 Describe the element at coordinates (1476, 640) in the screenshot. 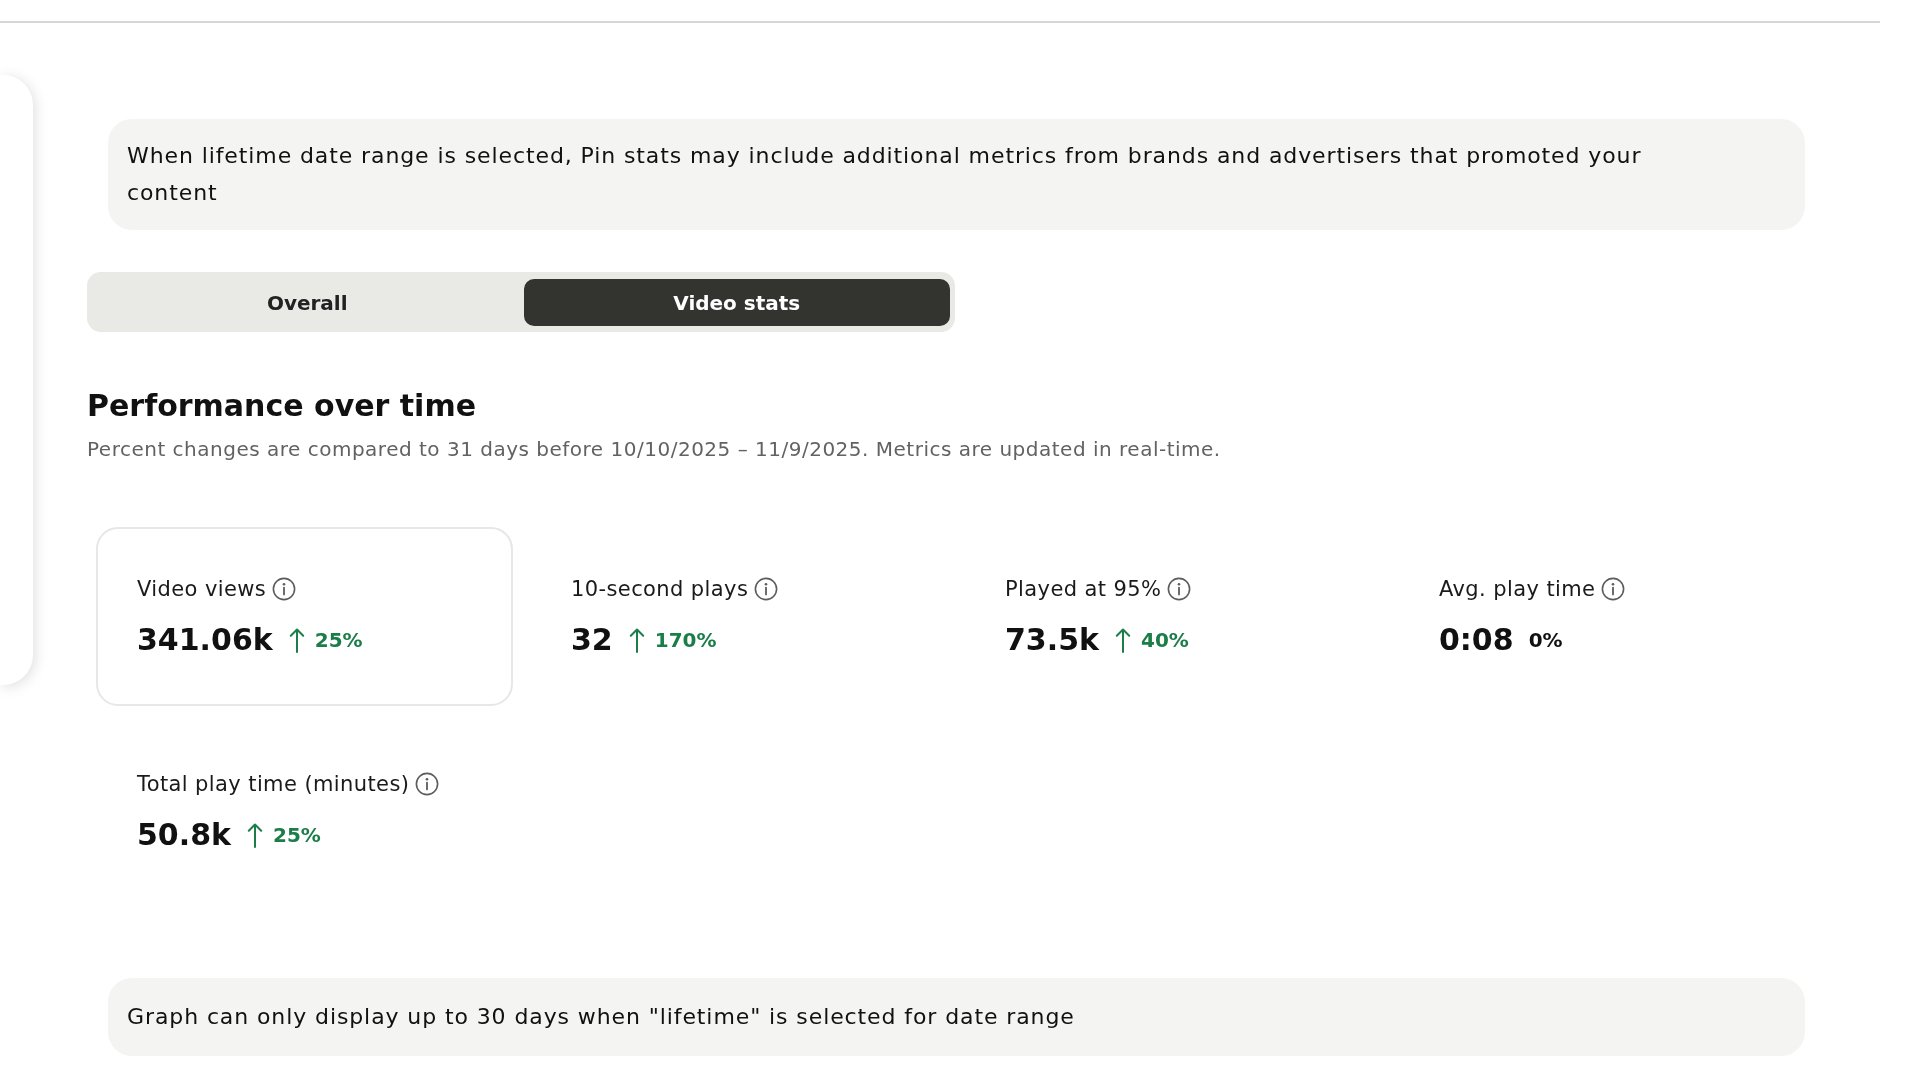

I see `metric-value: 0:08` at that location.